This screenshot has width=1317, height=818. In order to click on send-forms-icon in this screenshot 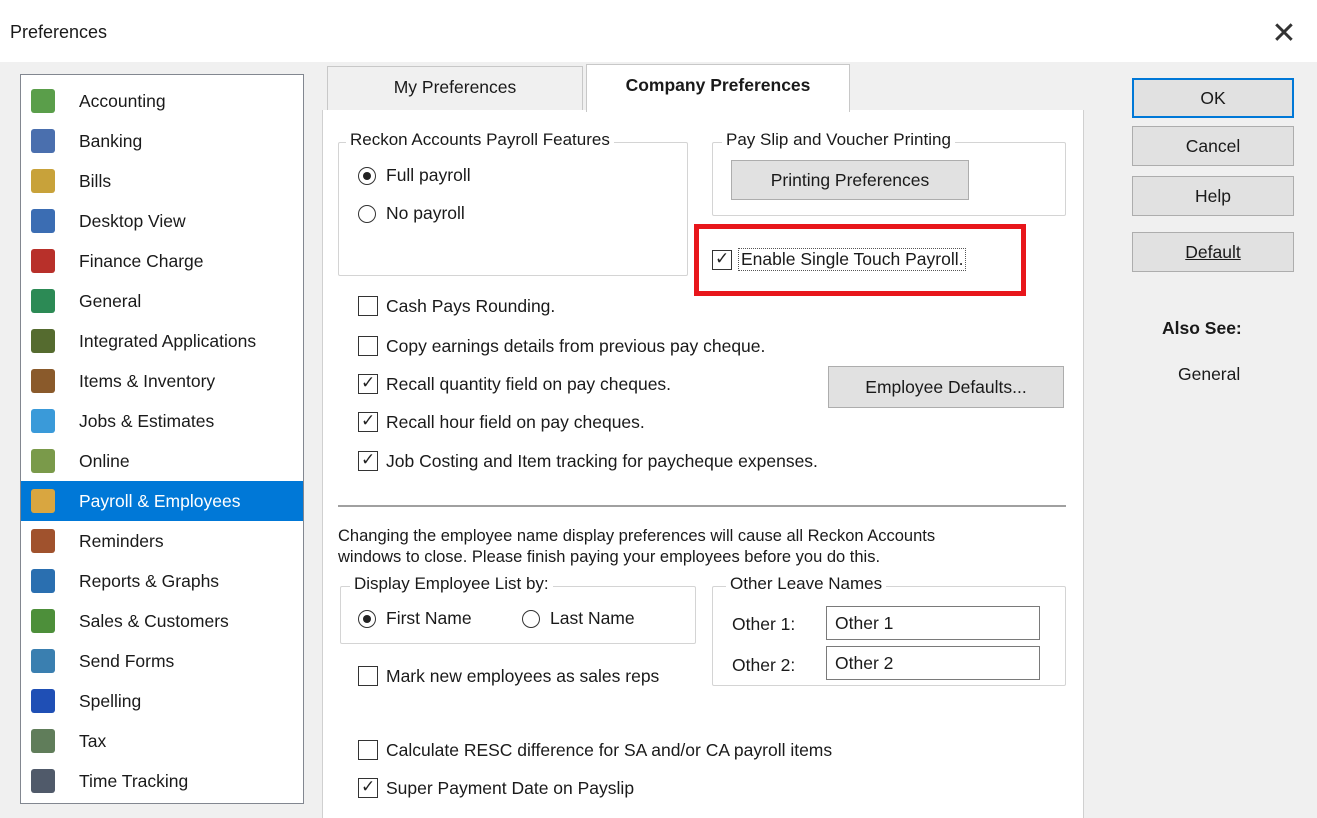, I will do `click(43, 661)`.